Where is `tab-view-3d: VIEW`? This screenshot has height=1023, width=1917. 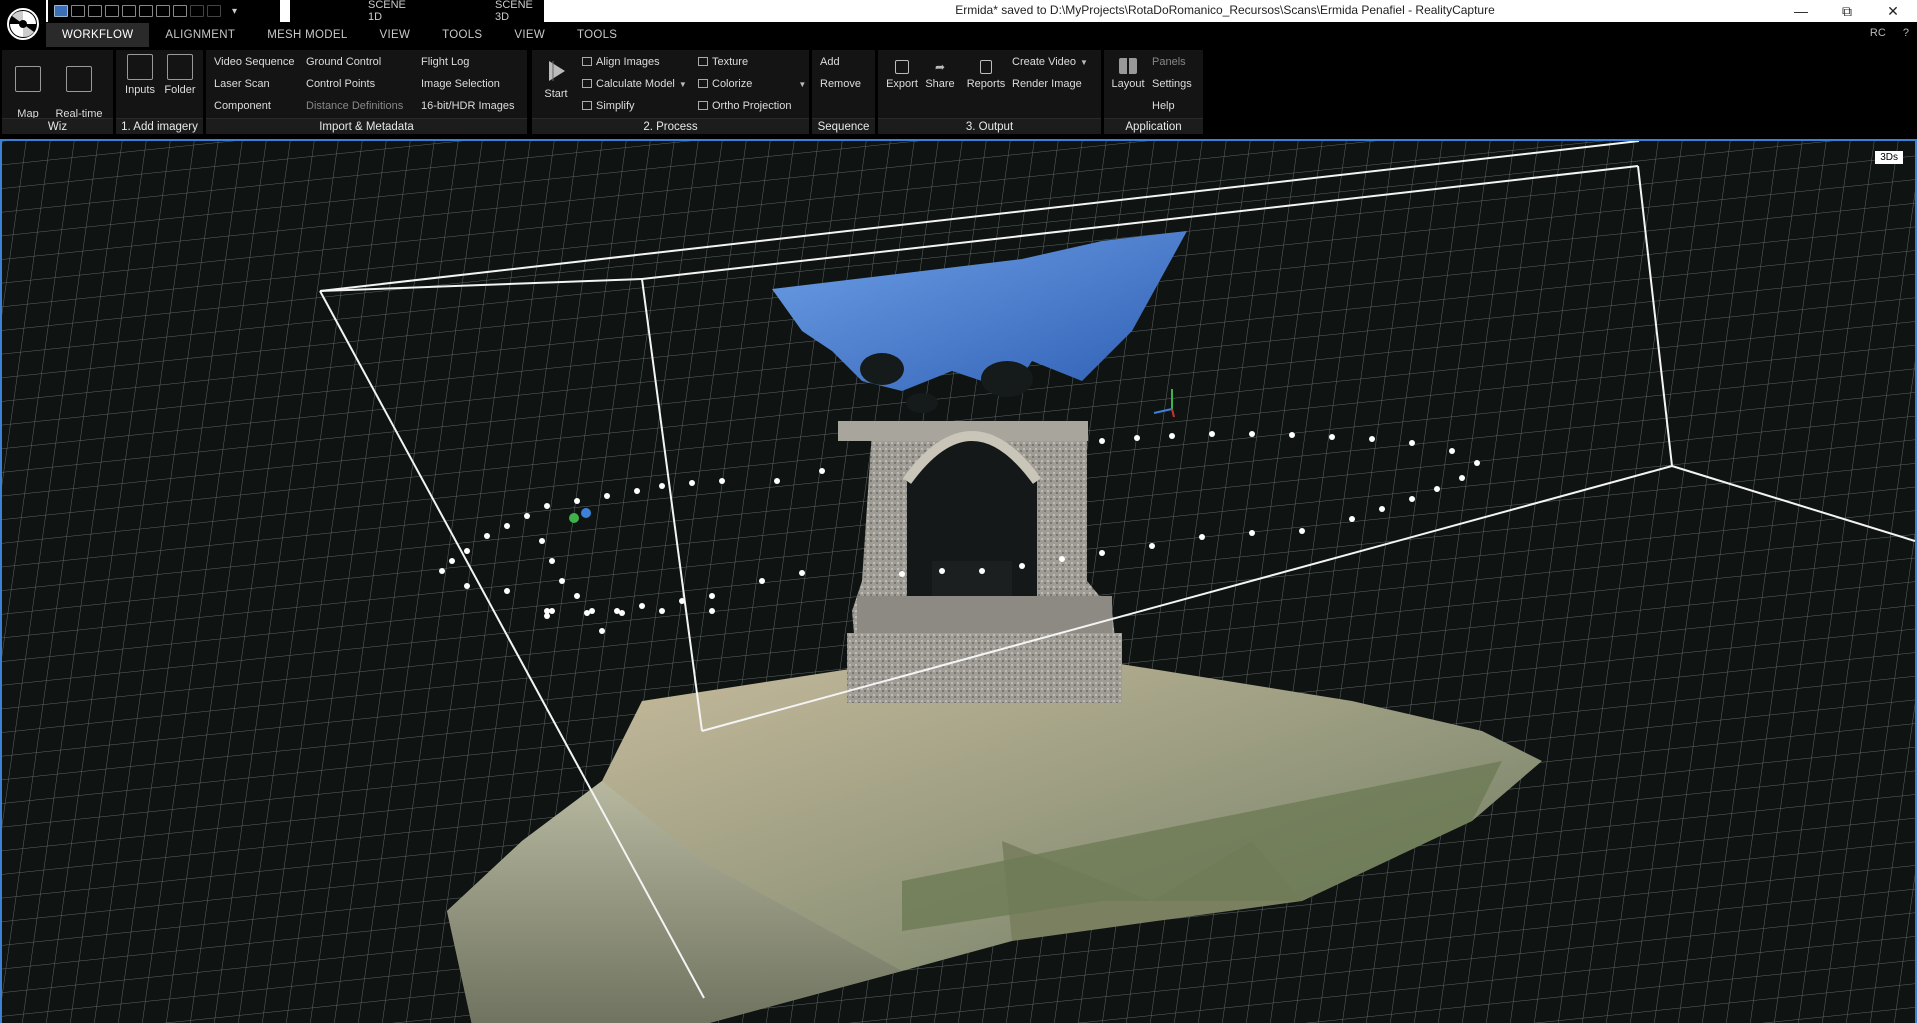
tab-view-3d: VIEW is located at coordinates (529, 35).